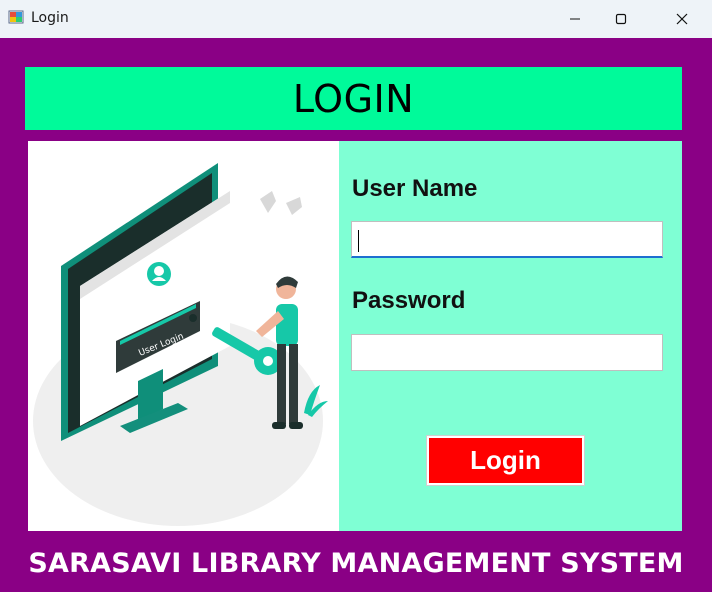 This screenshot has height=592, width=712. What do you see at coordinates (16, 17) in the screenshot?
I see `app-icon` at bounding box center [16, 17].